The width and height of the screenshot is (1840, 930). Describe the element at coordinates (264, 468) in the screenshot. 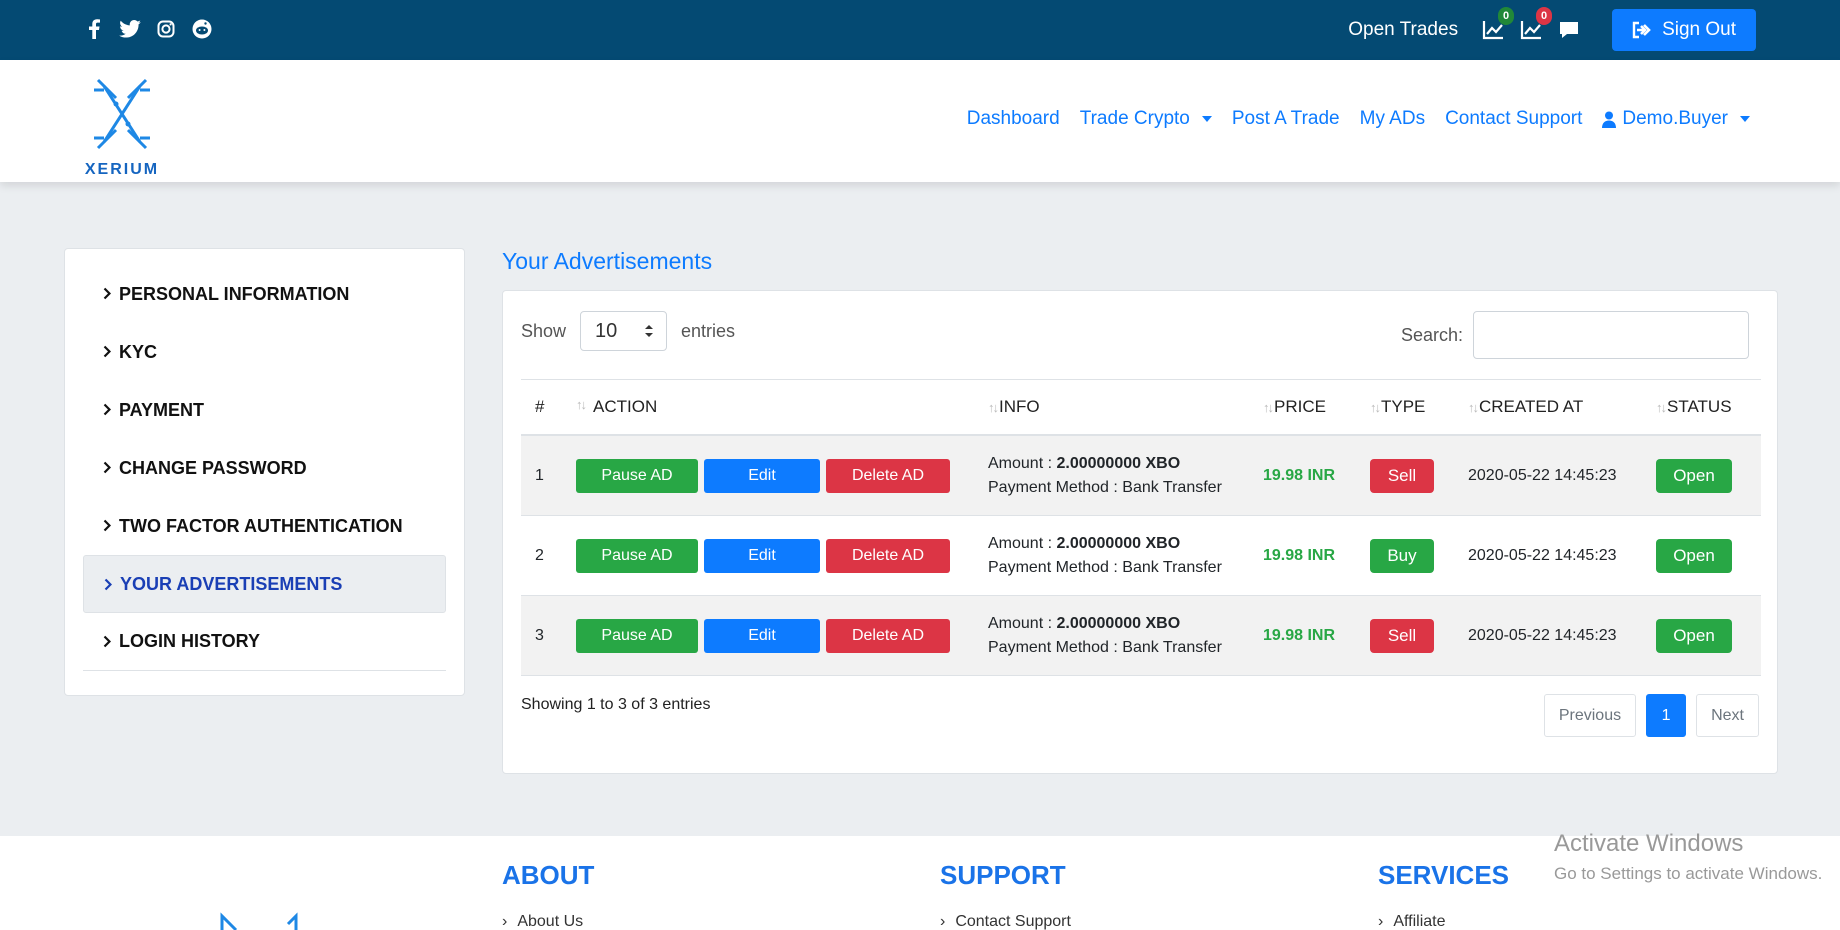

I see `sidebar-item-change-password: CHANGE PASSWORD` at that location.